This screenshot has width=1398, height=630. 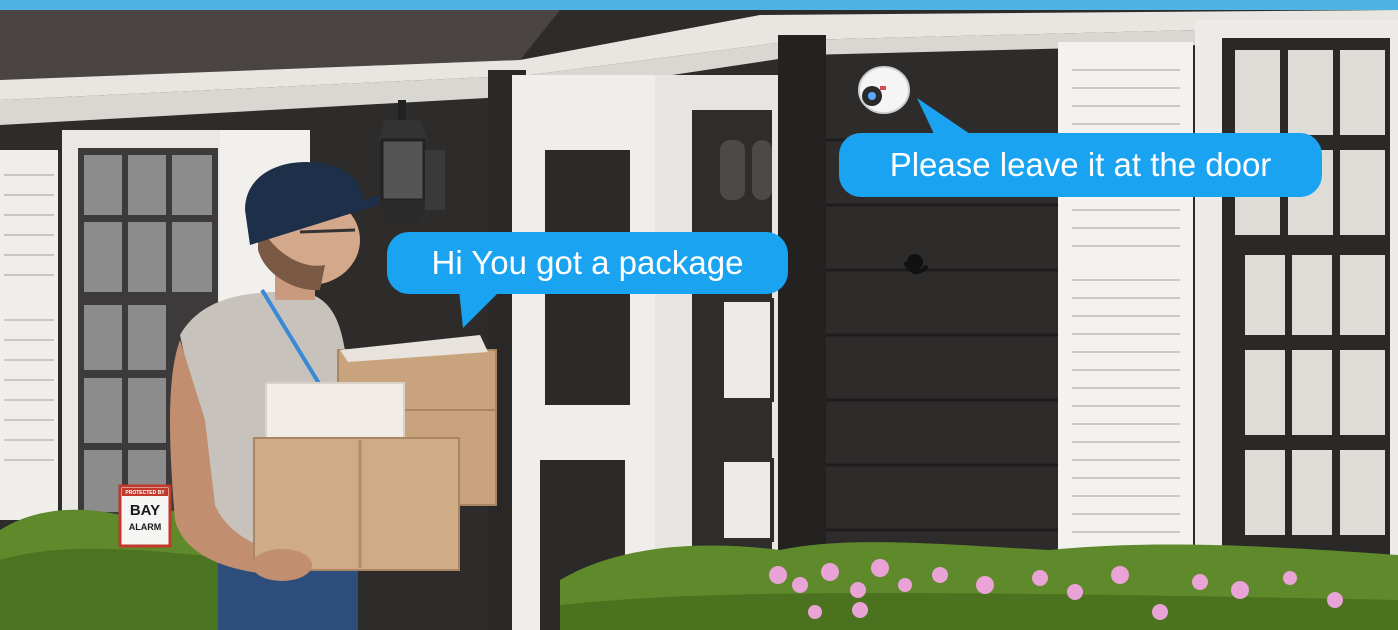 What do you see at coordinates (1125, 302) in the screenshot?
I see `right-shutter` at bounding box center [1125, 302].